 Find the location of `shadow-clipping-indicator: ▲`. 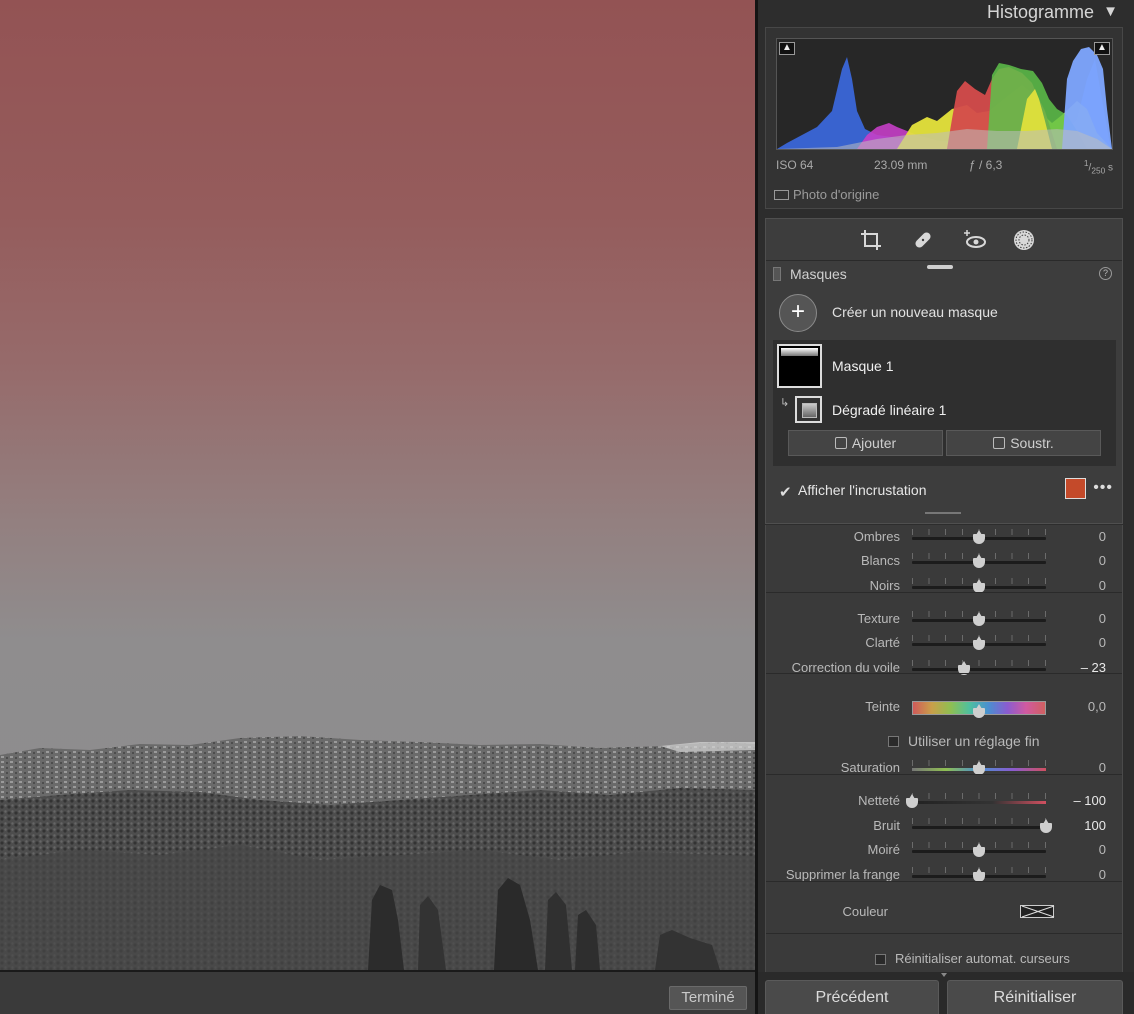

shadow-clipping-indicator: ▲ is located at coordinates (787, 48).